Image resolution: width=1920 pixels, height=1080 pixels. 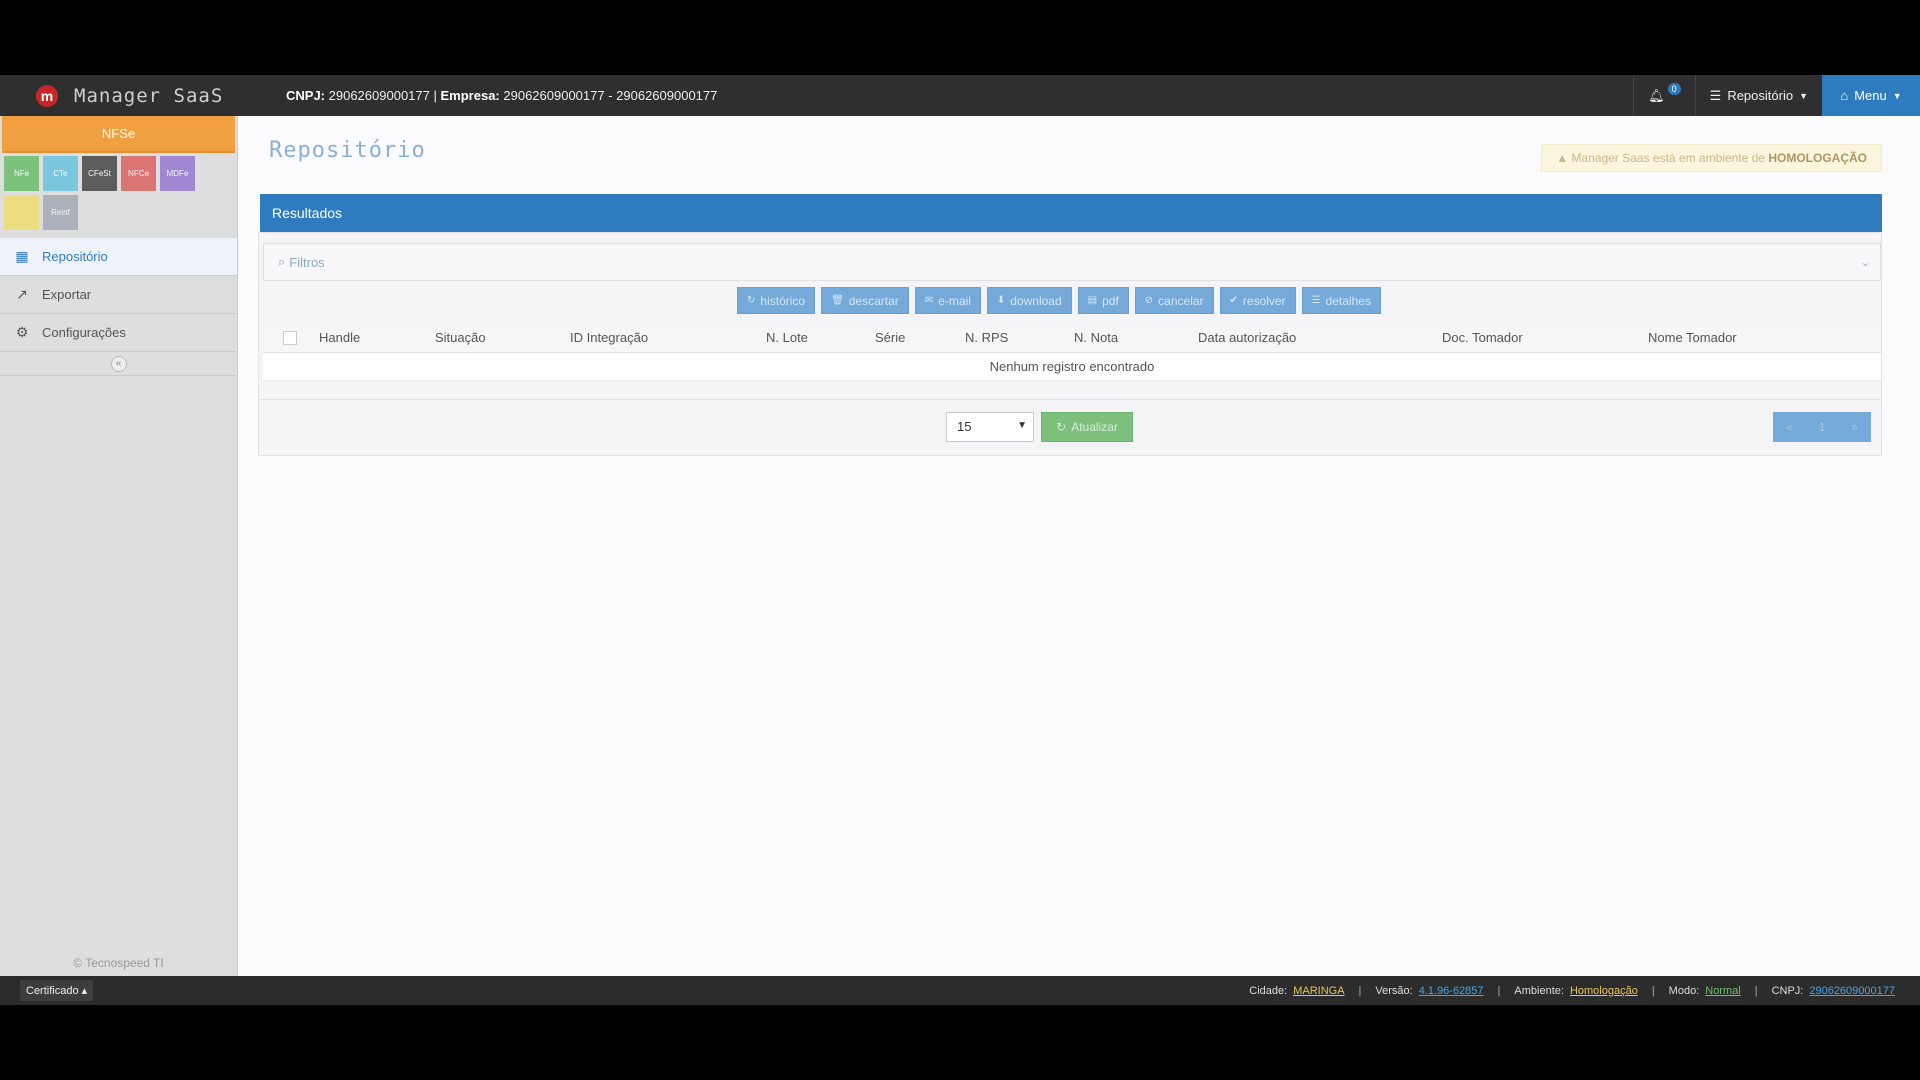 I want to click on menu-dropdown: ⌂ Menu ▼, so click(x=1871, y=95).